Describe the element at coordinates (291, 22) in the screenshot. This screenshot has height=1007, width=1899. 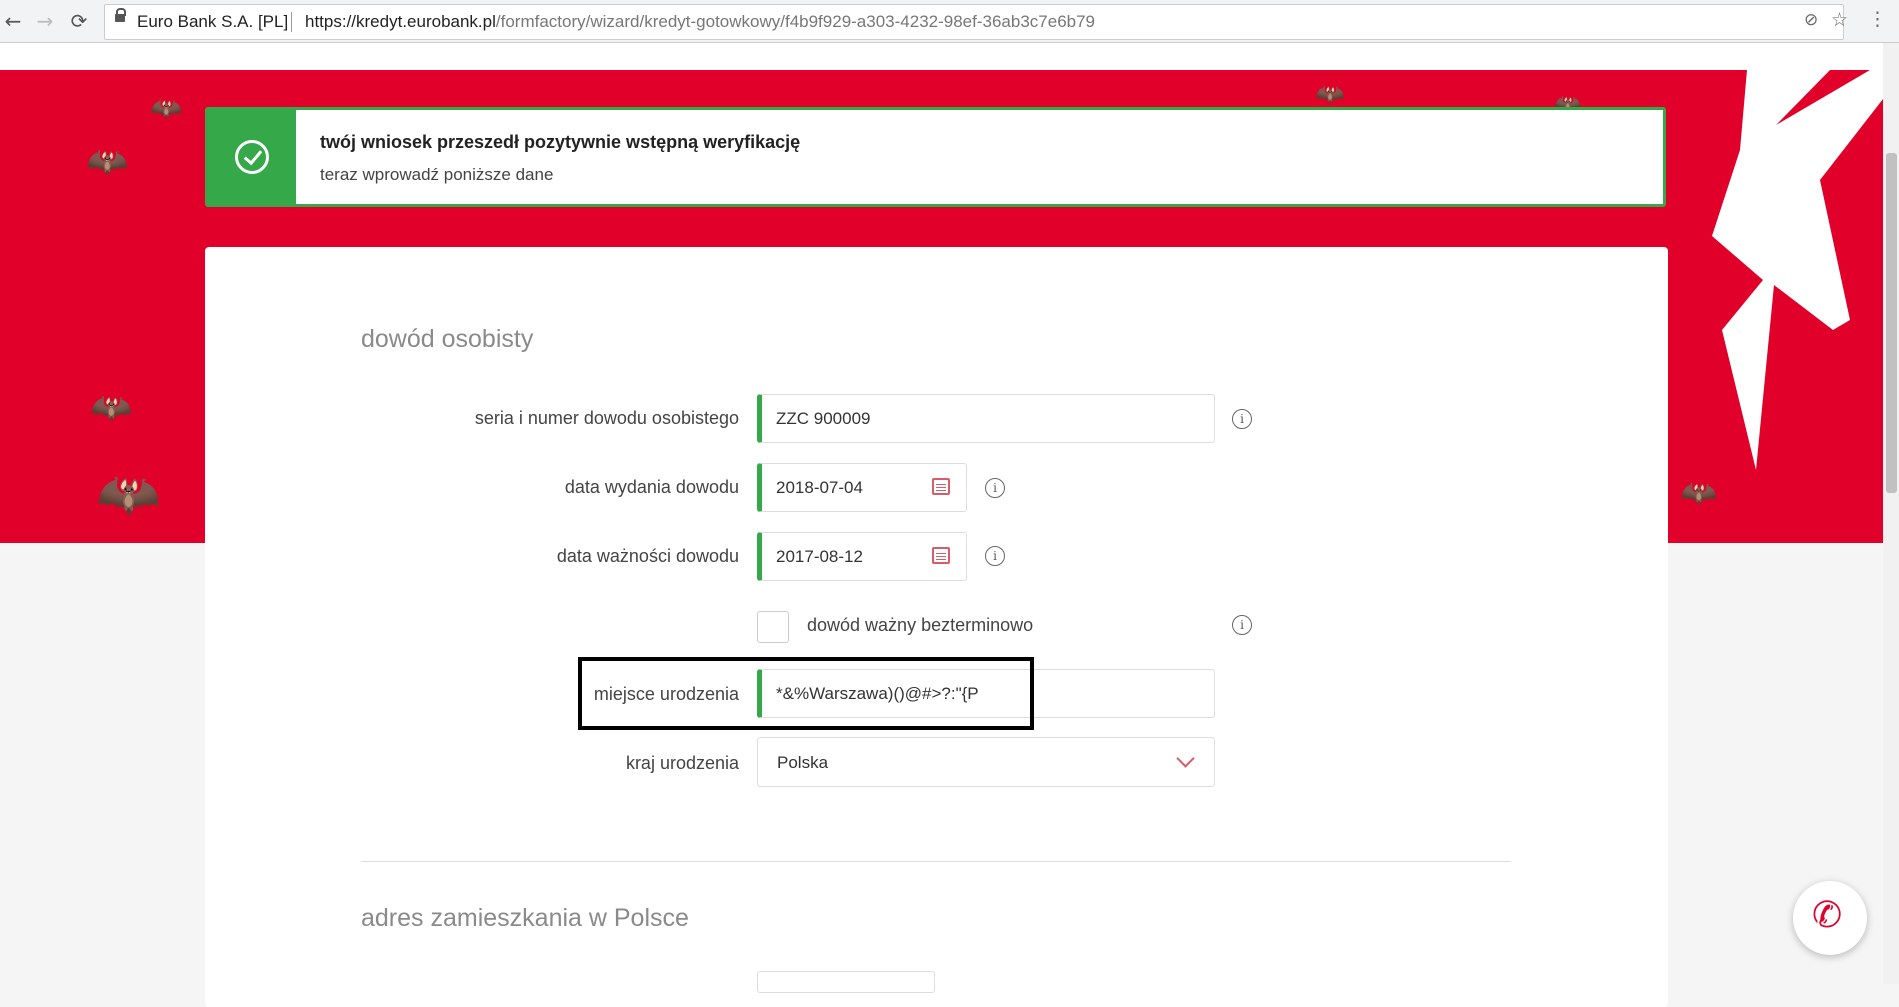
I see `divider` at that location.